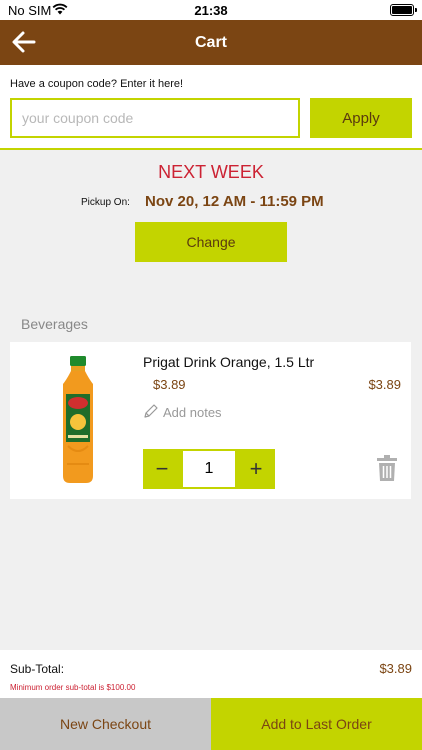 Image resolution: width=422 pixels, height=750 pixels. I want to click on line-total: $3.89, so click(384, 384).